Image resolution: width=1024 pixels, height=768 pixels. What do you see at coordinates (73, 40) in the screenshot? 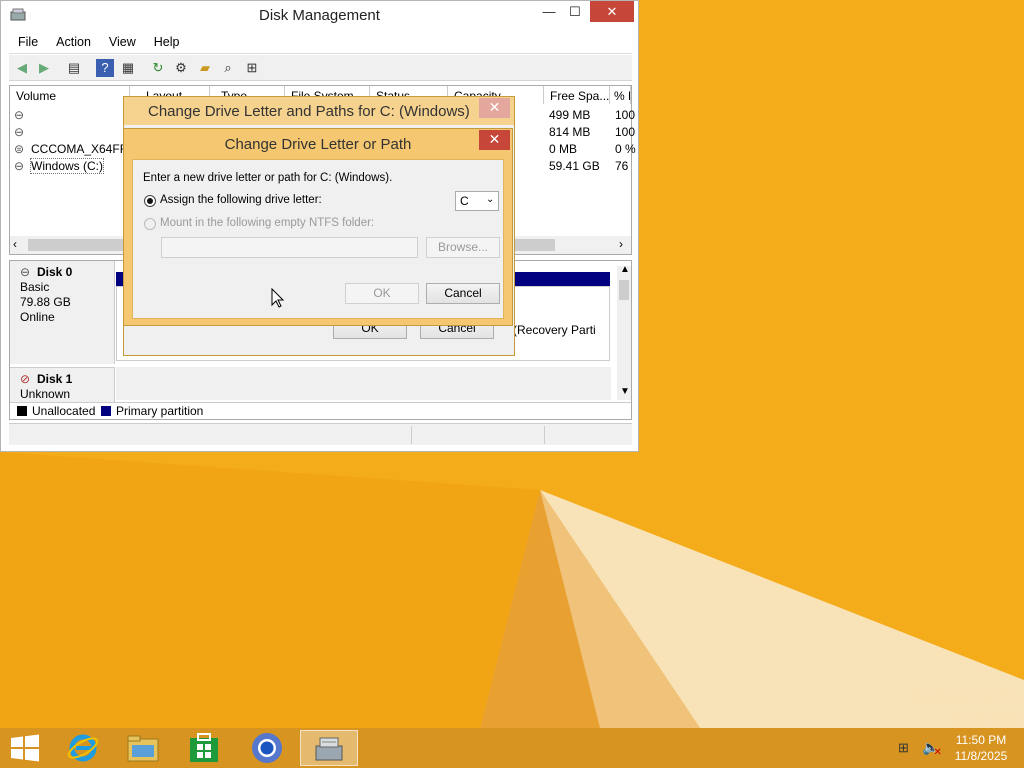
I see `menu-action: Action` at bounding box center [73, 40].